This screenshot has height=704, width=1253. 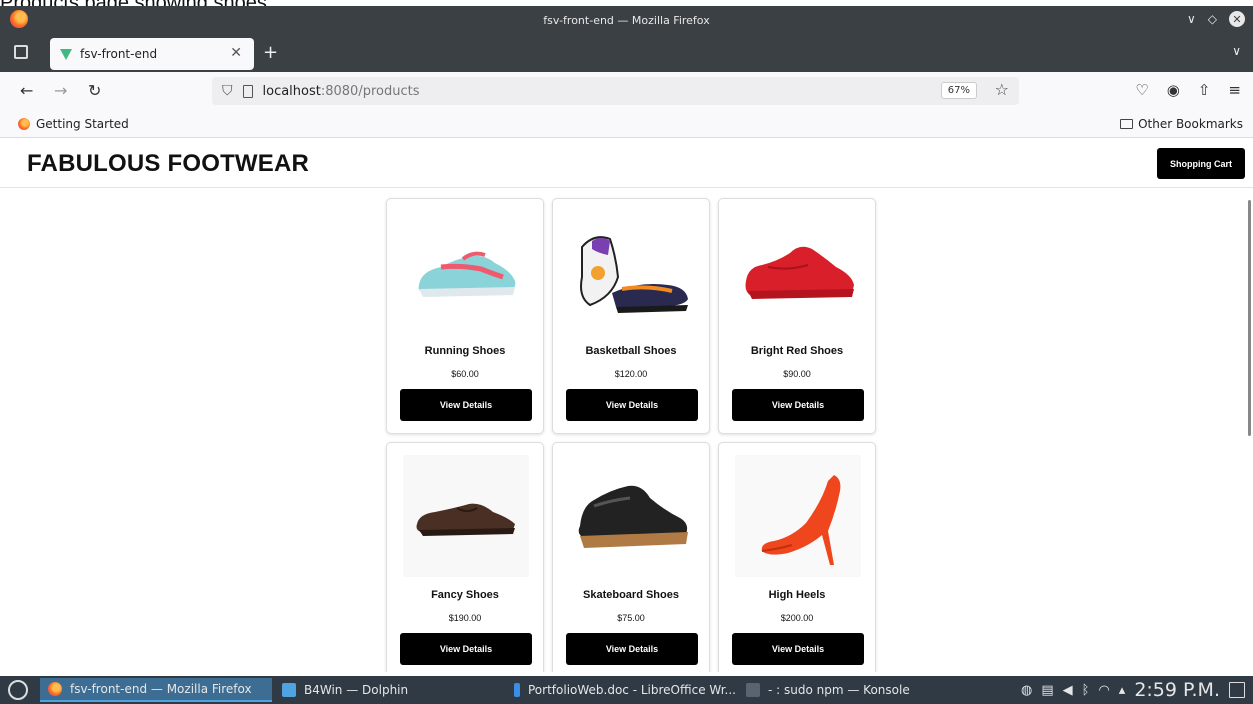 I want to click on site-header: FABULOUS FOOTWEAR Shopping Cart, so click(x=626, y=163).